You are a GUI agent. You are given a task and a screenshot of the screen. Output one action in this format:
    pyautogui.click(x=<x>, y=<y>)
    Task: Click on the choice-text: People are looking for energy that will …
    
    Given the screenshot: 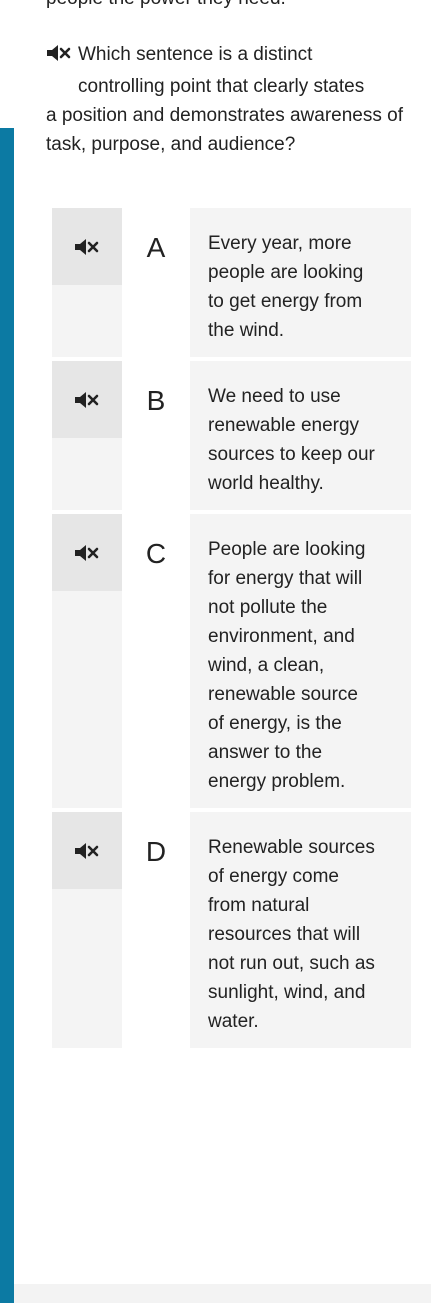 What is the action you would take?
    pyautogui.click(x=287, y=665)
    